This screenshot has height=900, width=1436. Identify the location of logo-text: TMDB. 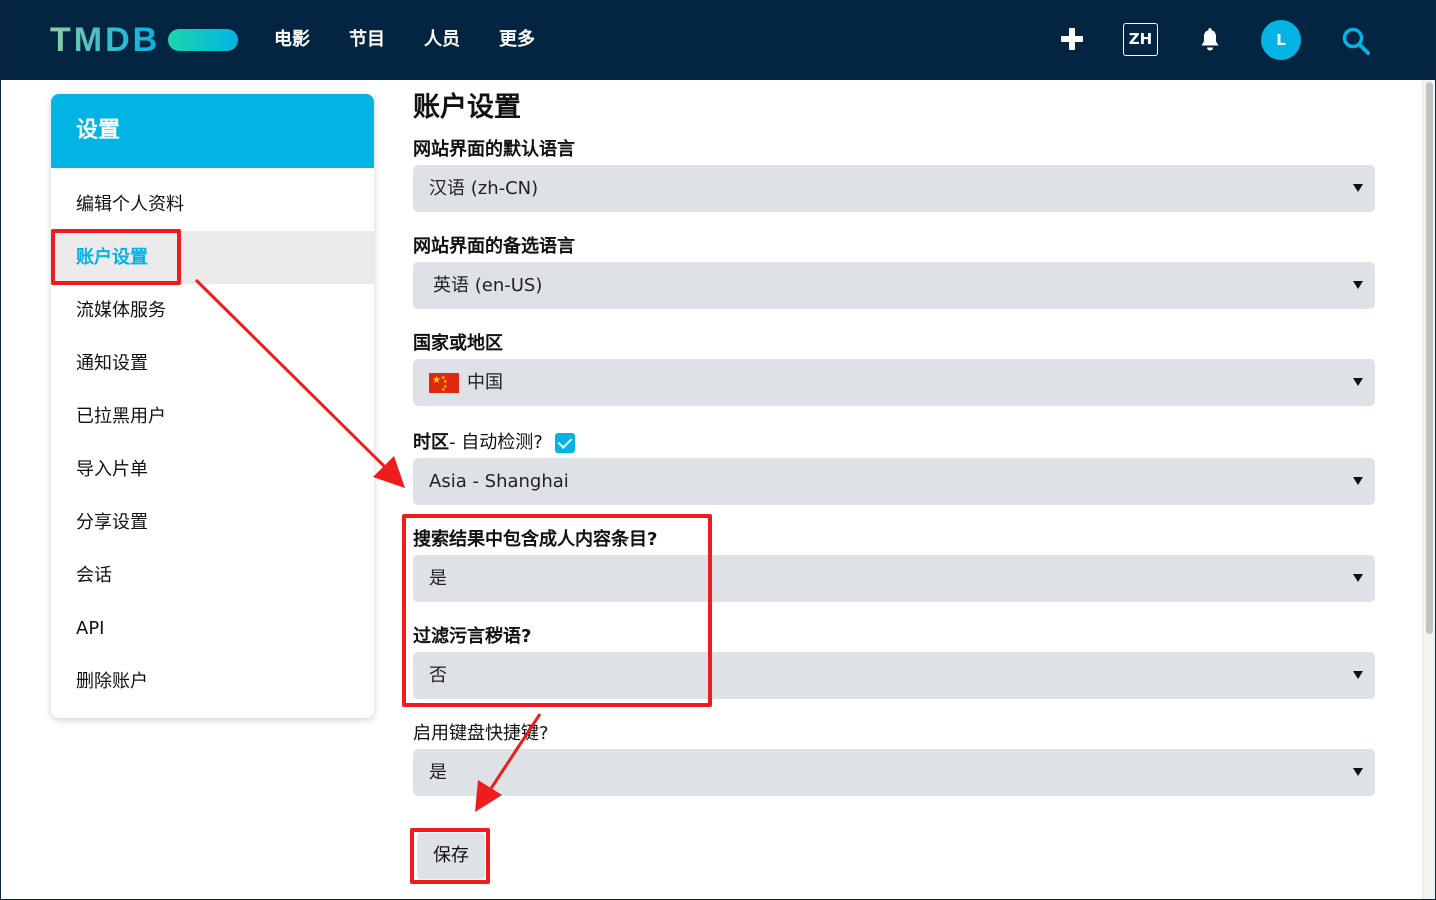
(105, 39).